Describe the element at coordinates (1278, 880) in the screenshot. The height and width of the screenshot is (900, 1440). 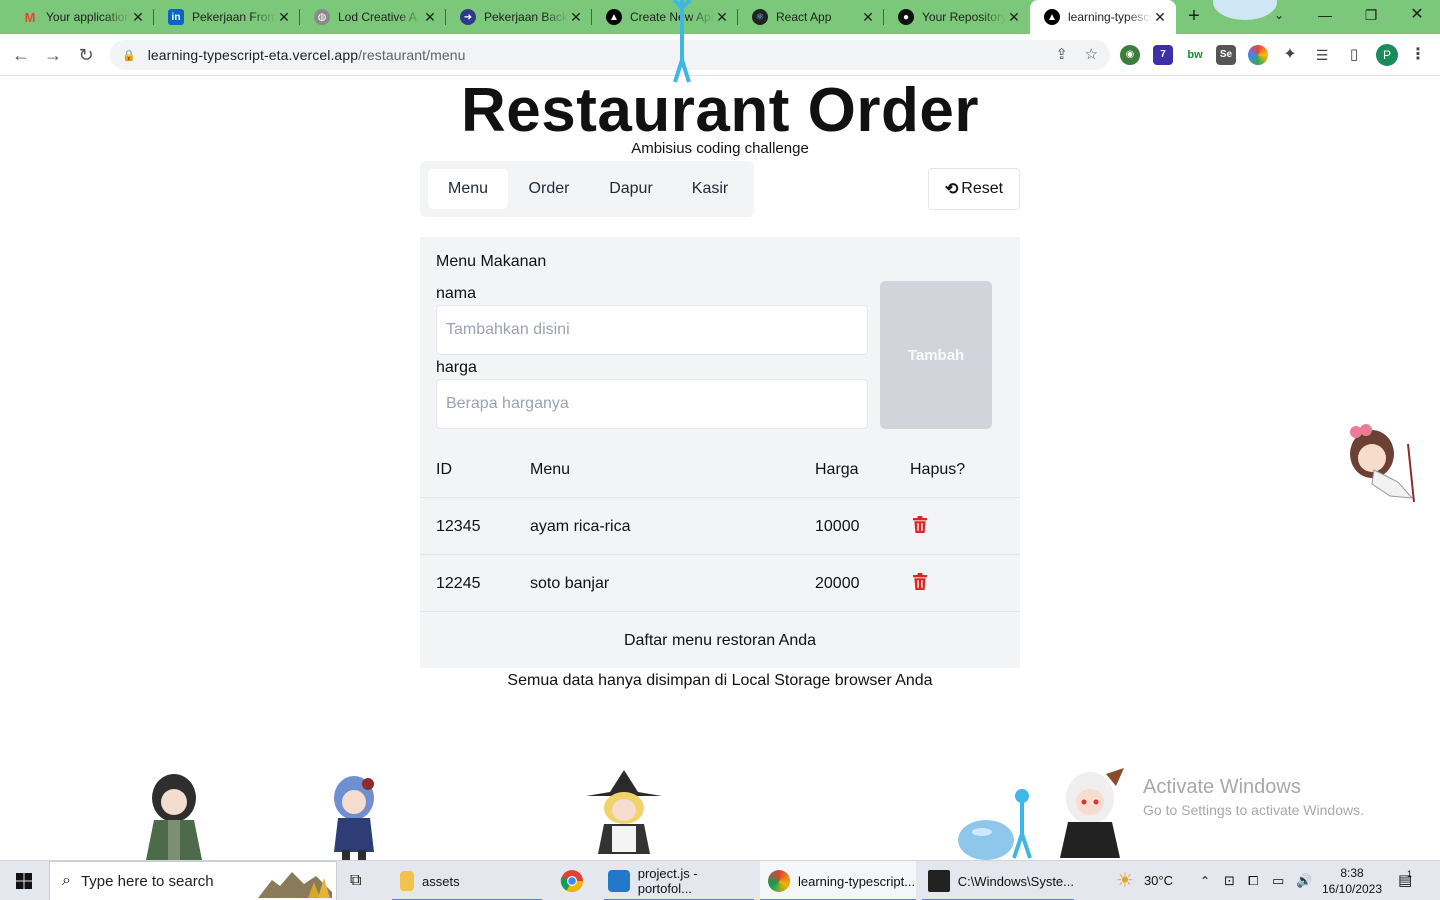
I see `network-icon: ▭` at that location.